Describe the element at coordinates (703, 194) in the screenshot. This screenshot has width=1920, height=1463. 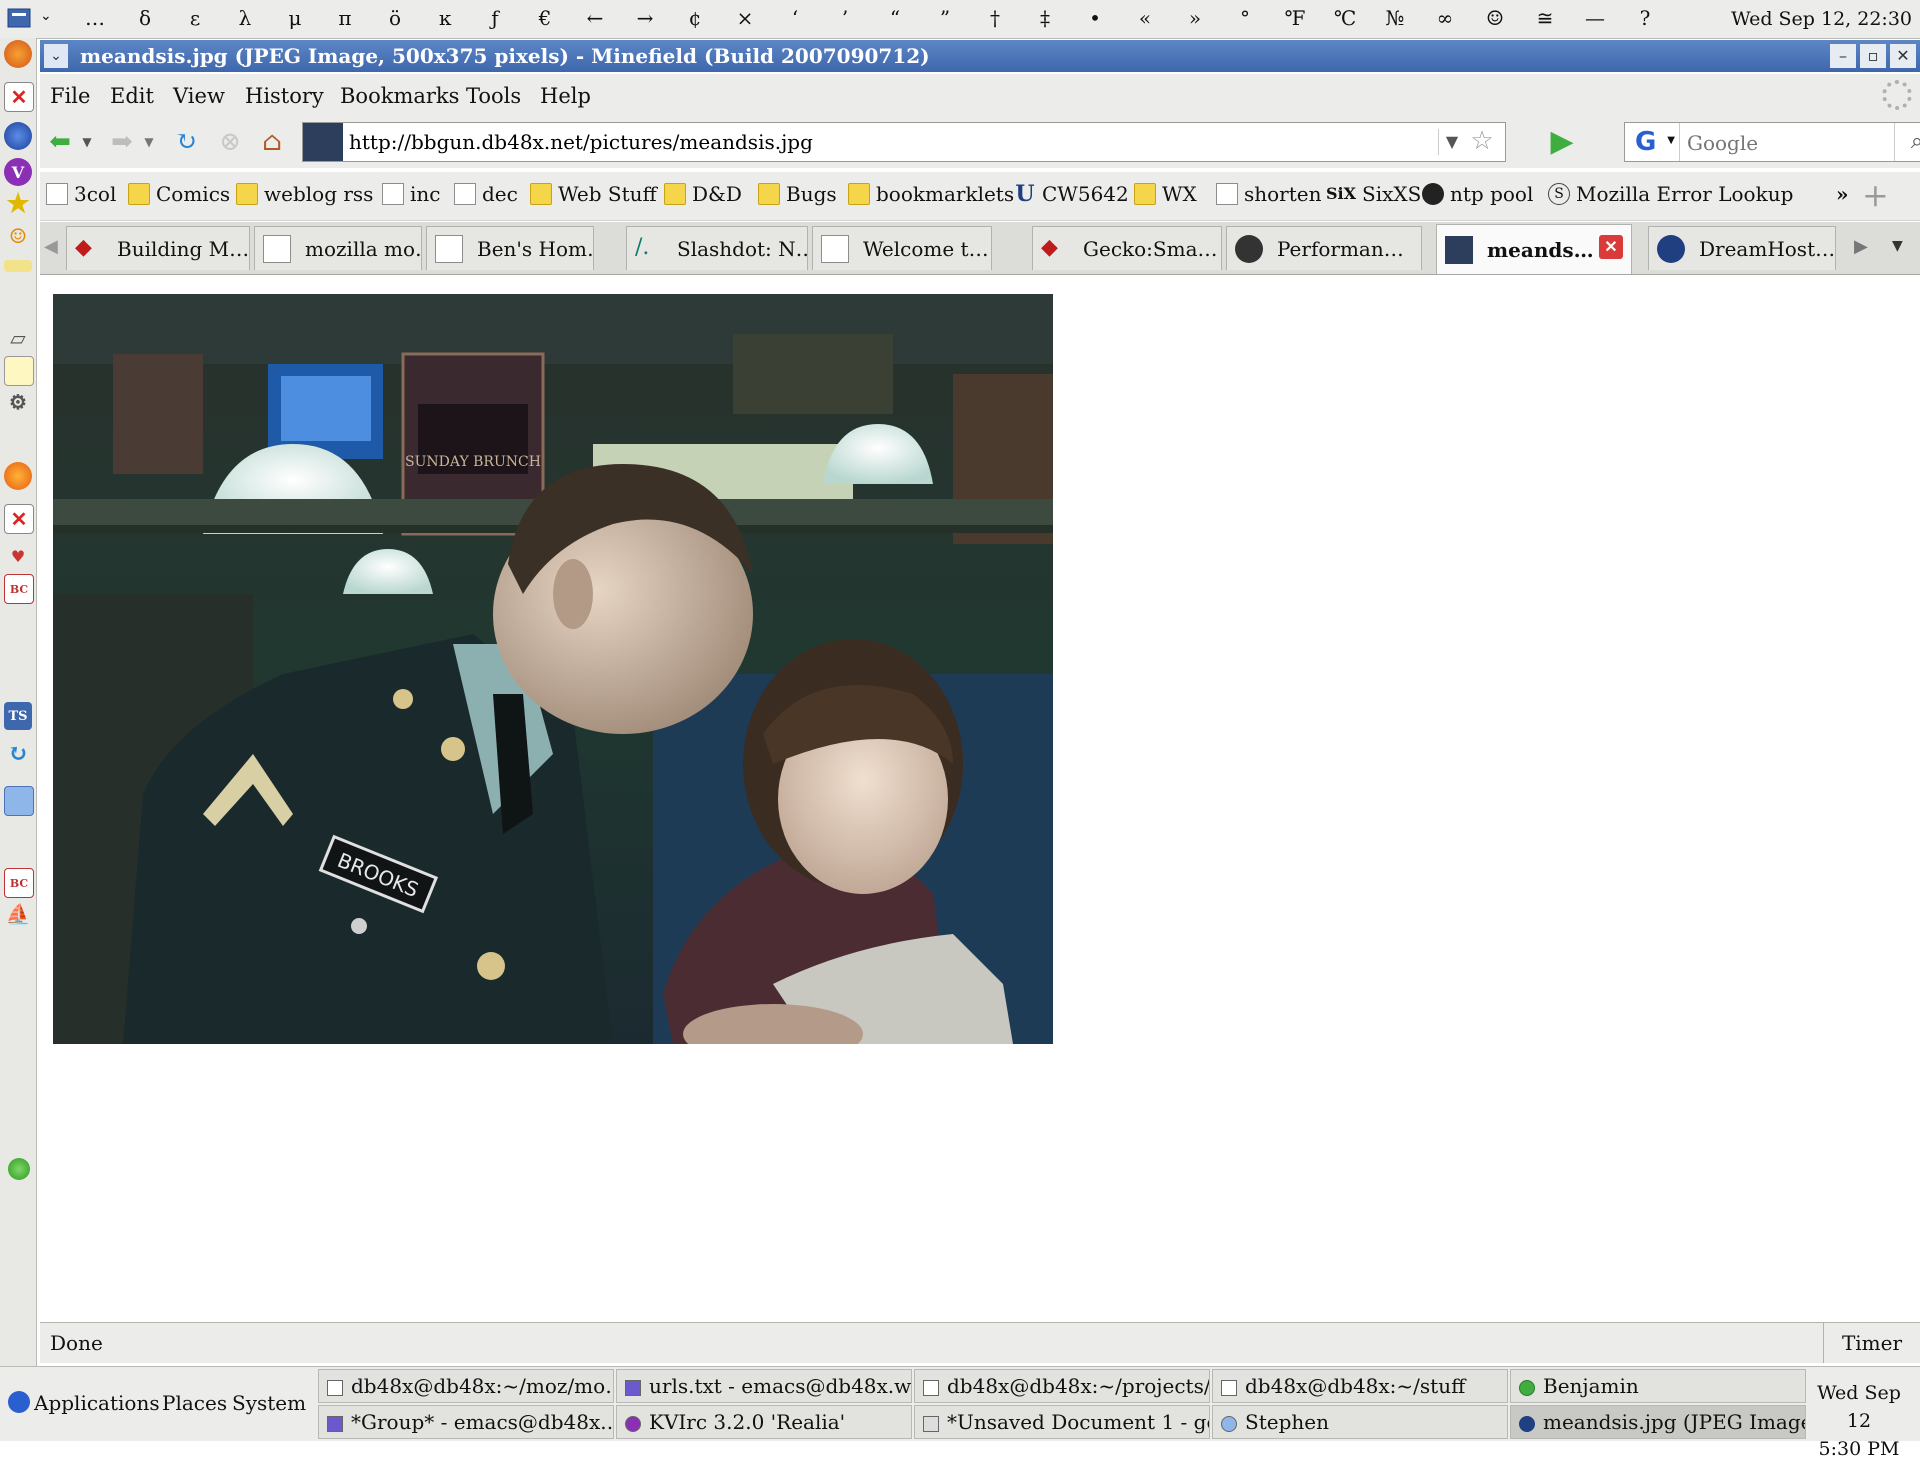
I see `bookmark-folder: D&D` at that location.